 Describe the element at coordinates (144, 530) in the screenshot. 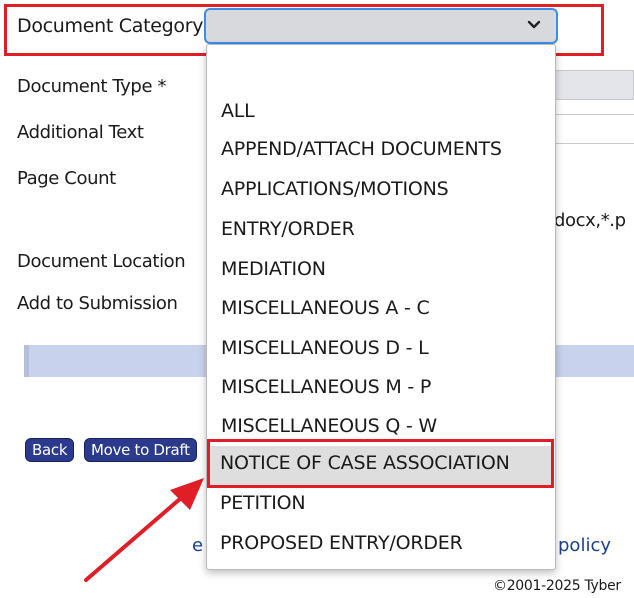

I see `annotation-arrow-icon` at that location.